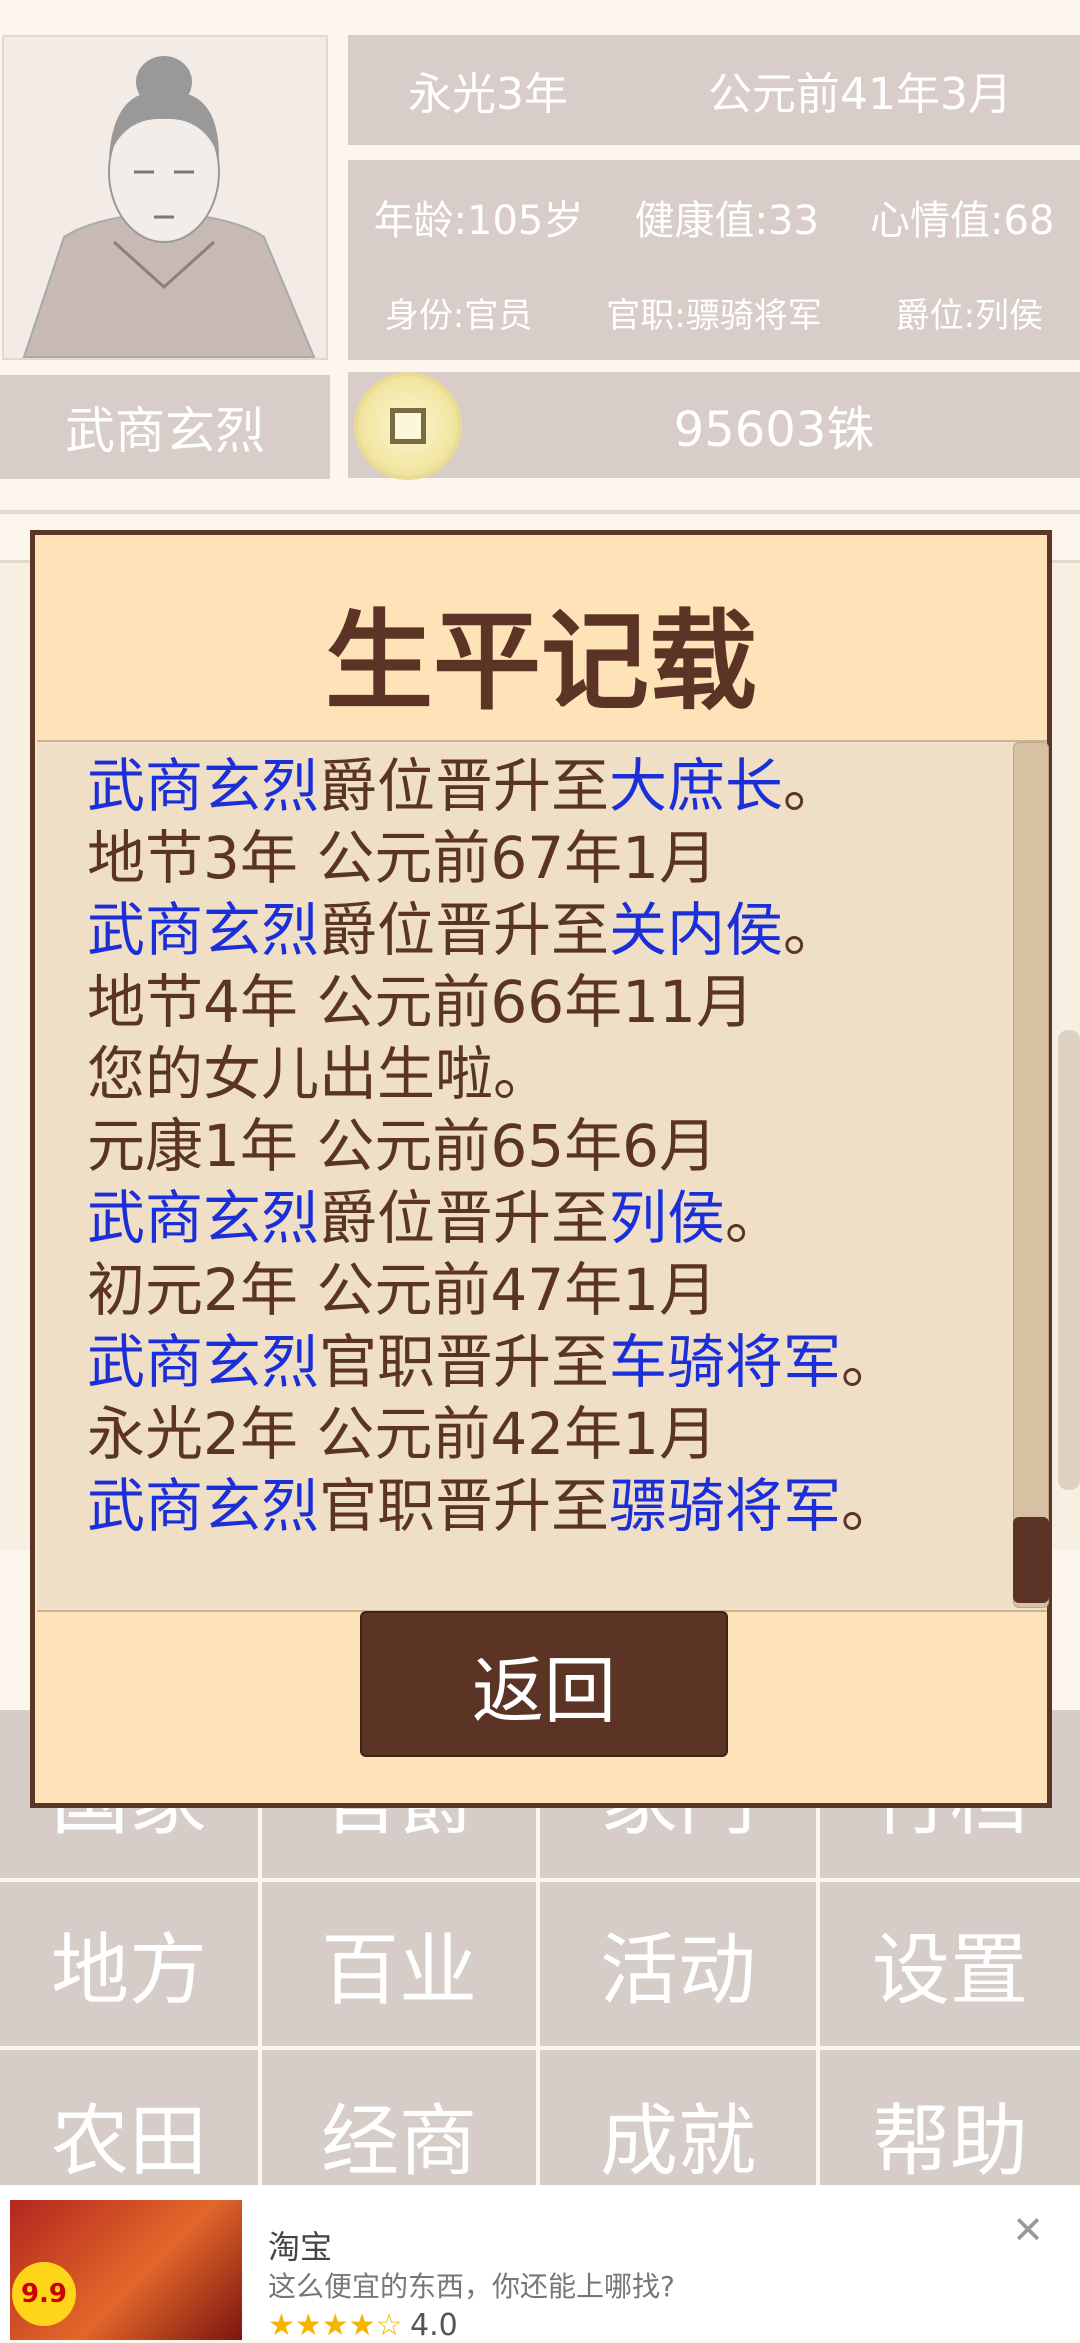 This screenshot has width=1080, height=2343. I want to click on log-entry: 武商玄烈爵位晋升至列侯。, so click(557, 1218).